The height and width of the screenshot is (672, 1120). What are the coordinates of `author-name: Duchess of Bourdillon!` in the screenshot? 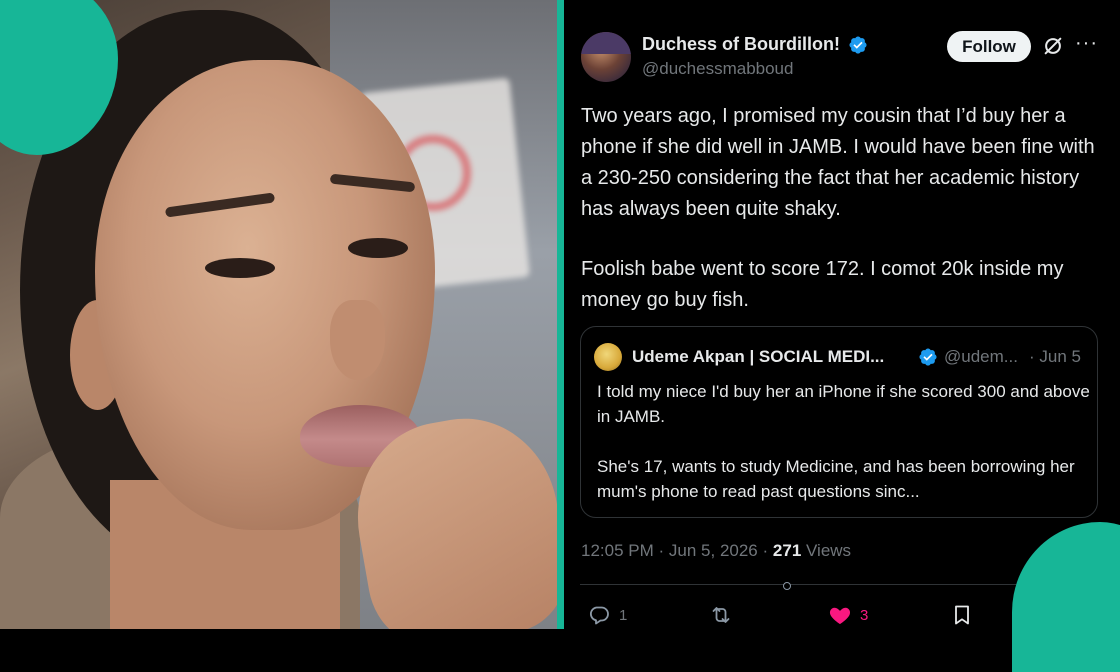 It's located at (741, 44).